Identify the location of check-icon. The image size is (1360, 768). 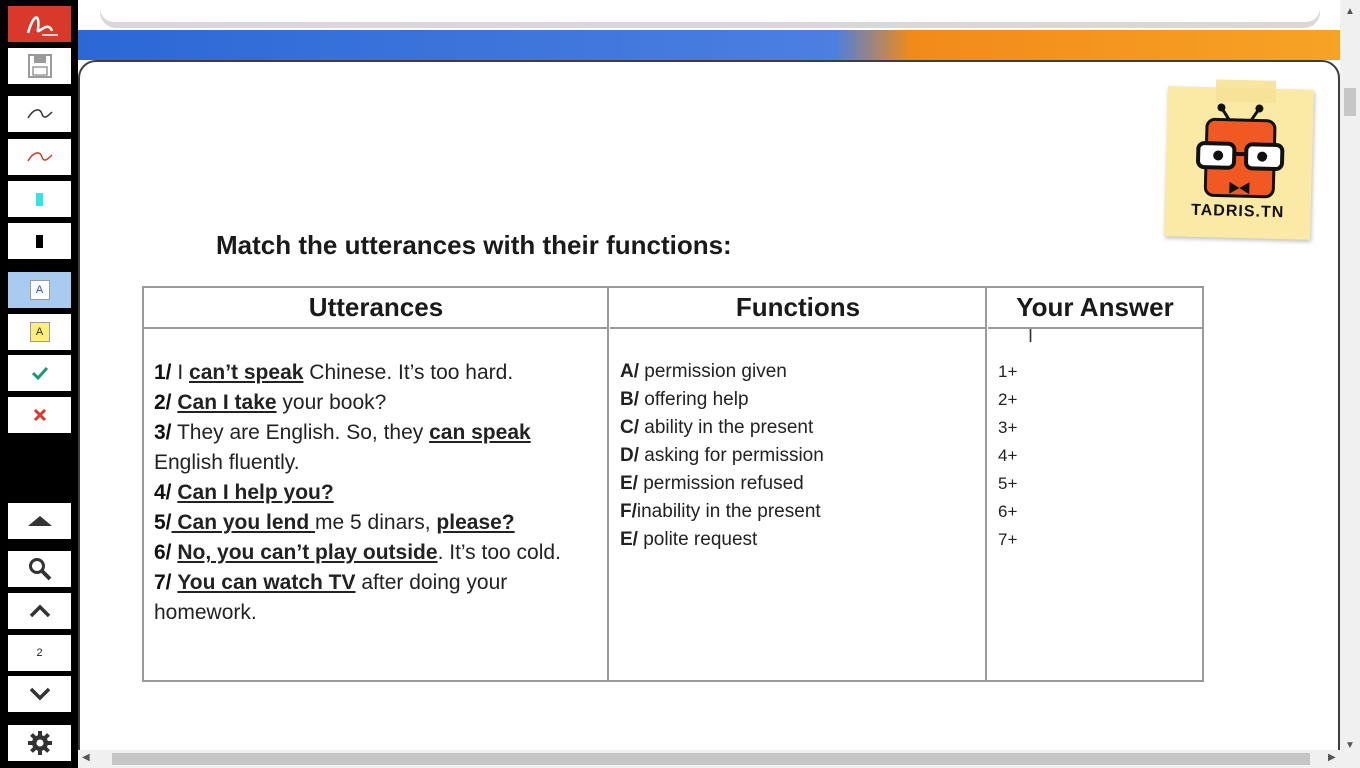
(39, 373).